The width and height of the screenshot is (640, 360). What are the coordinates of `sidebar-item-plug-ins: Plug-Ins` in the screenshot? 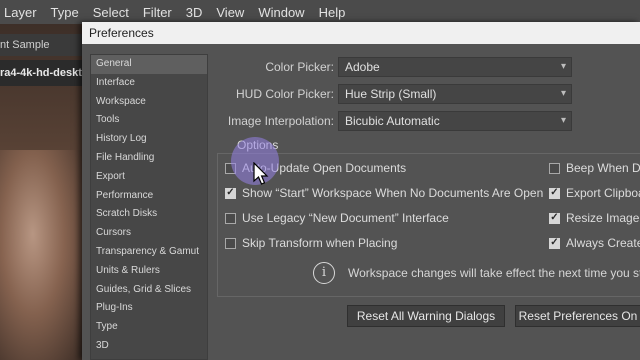 It's located at (149, 308).